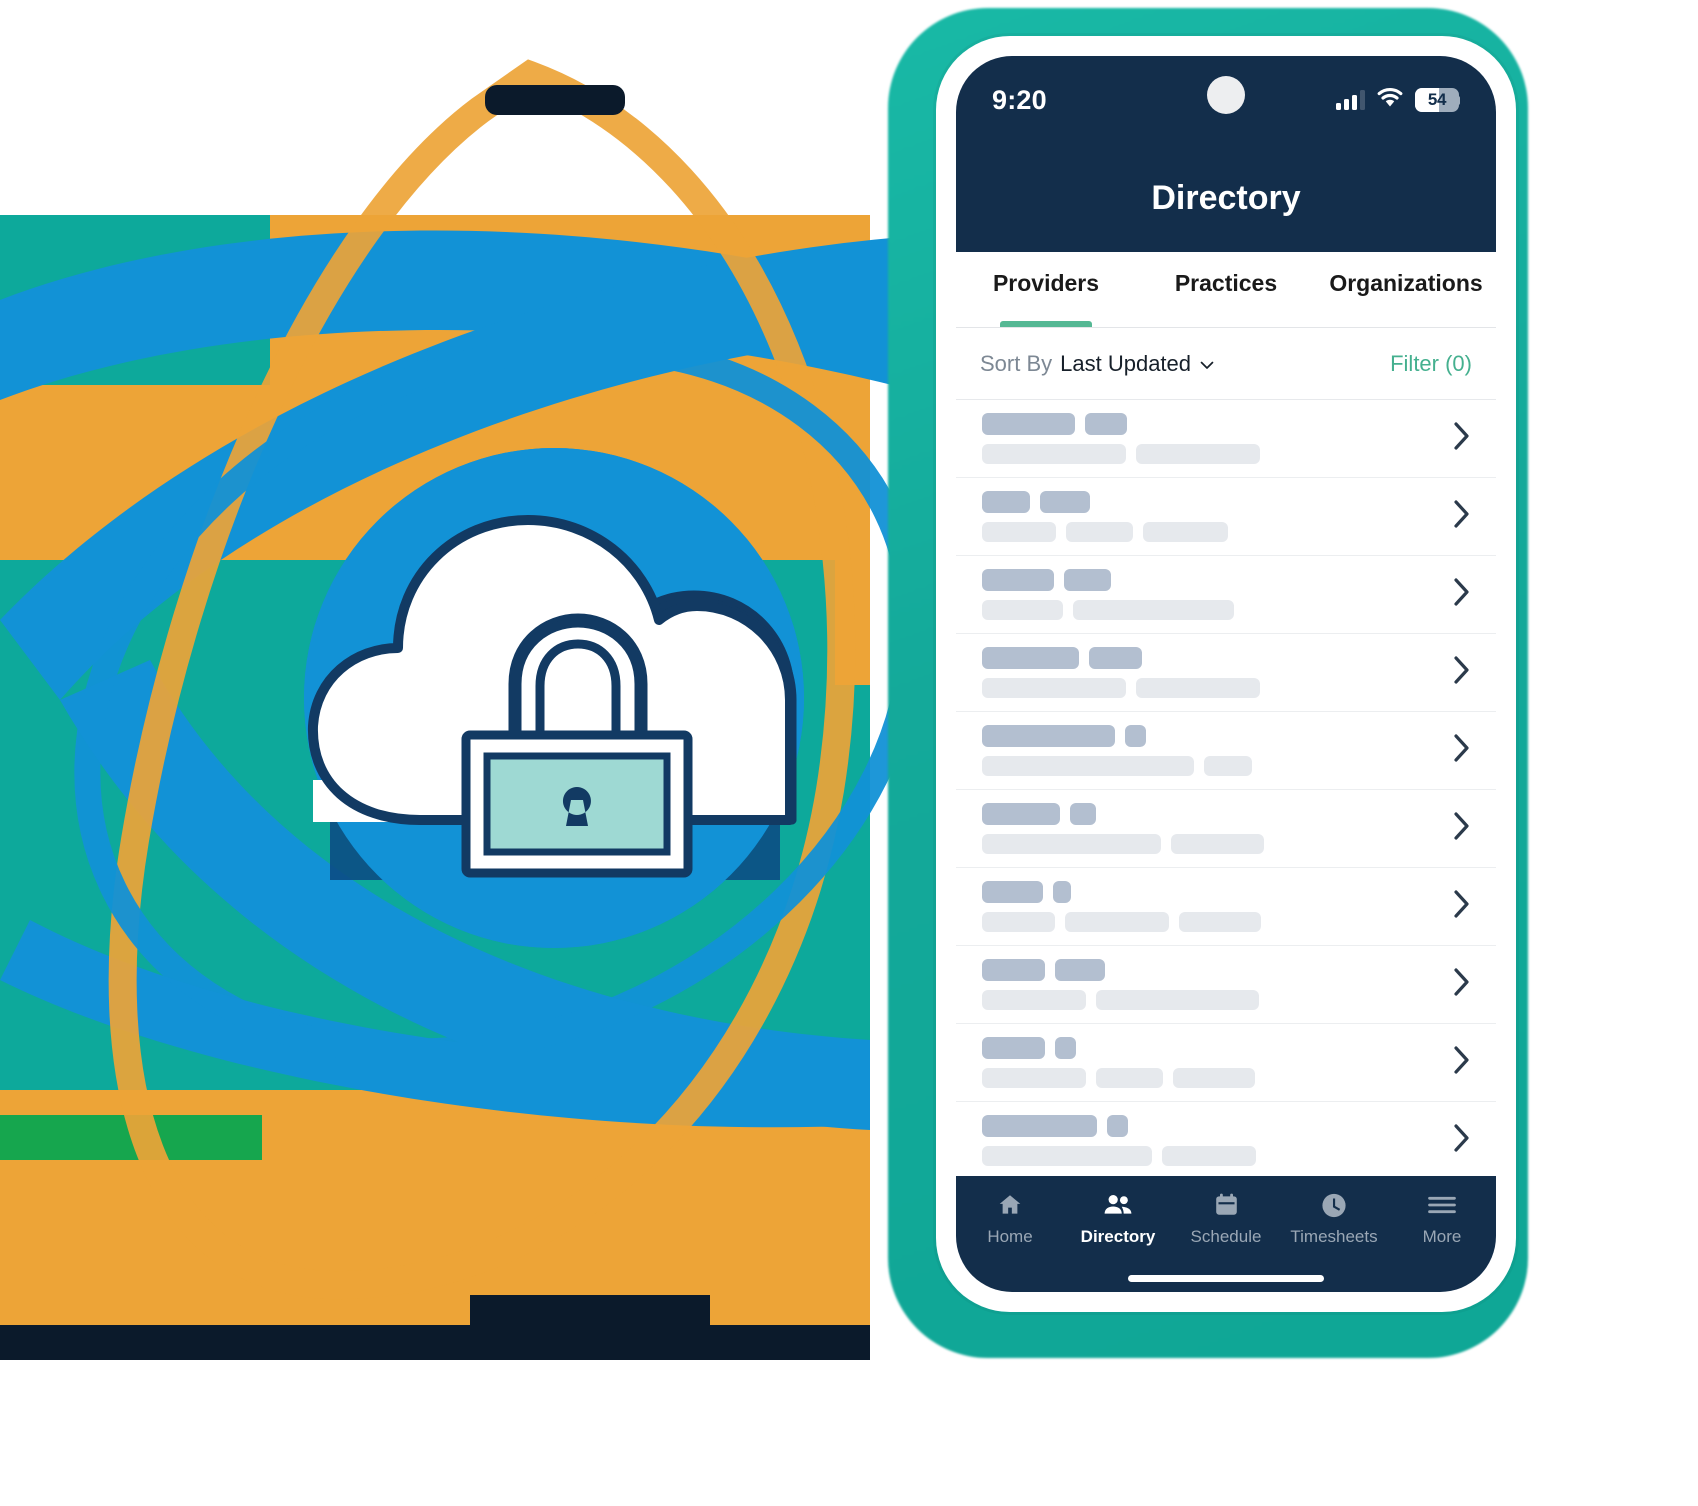 The image size is (1698, 1506). I want to click on filter-button: Filter (0), so click(1431, 364).